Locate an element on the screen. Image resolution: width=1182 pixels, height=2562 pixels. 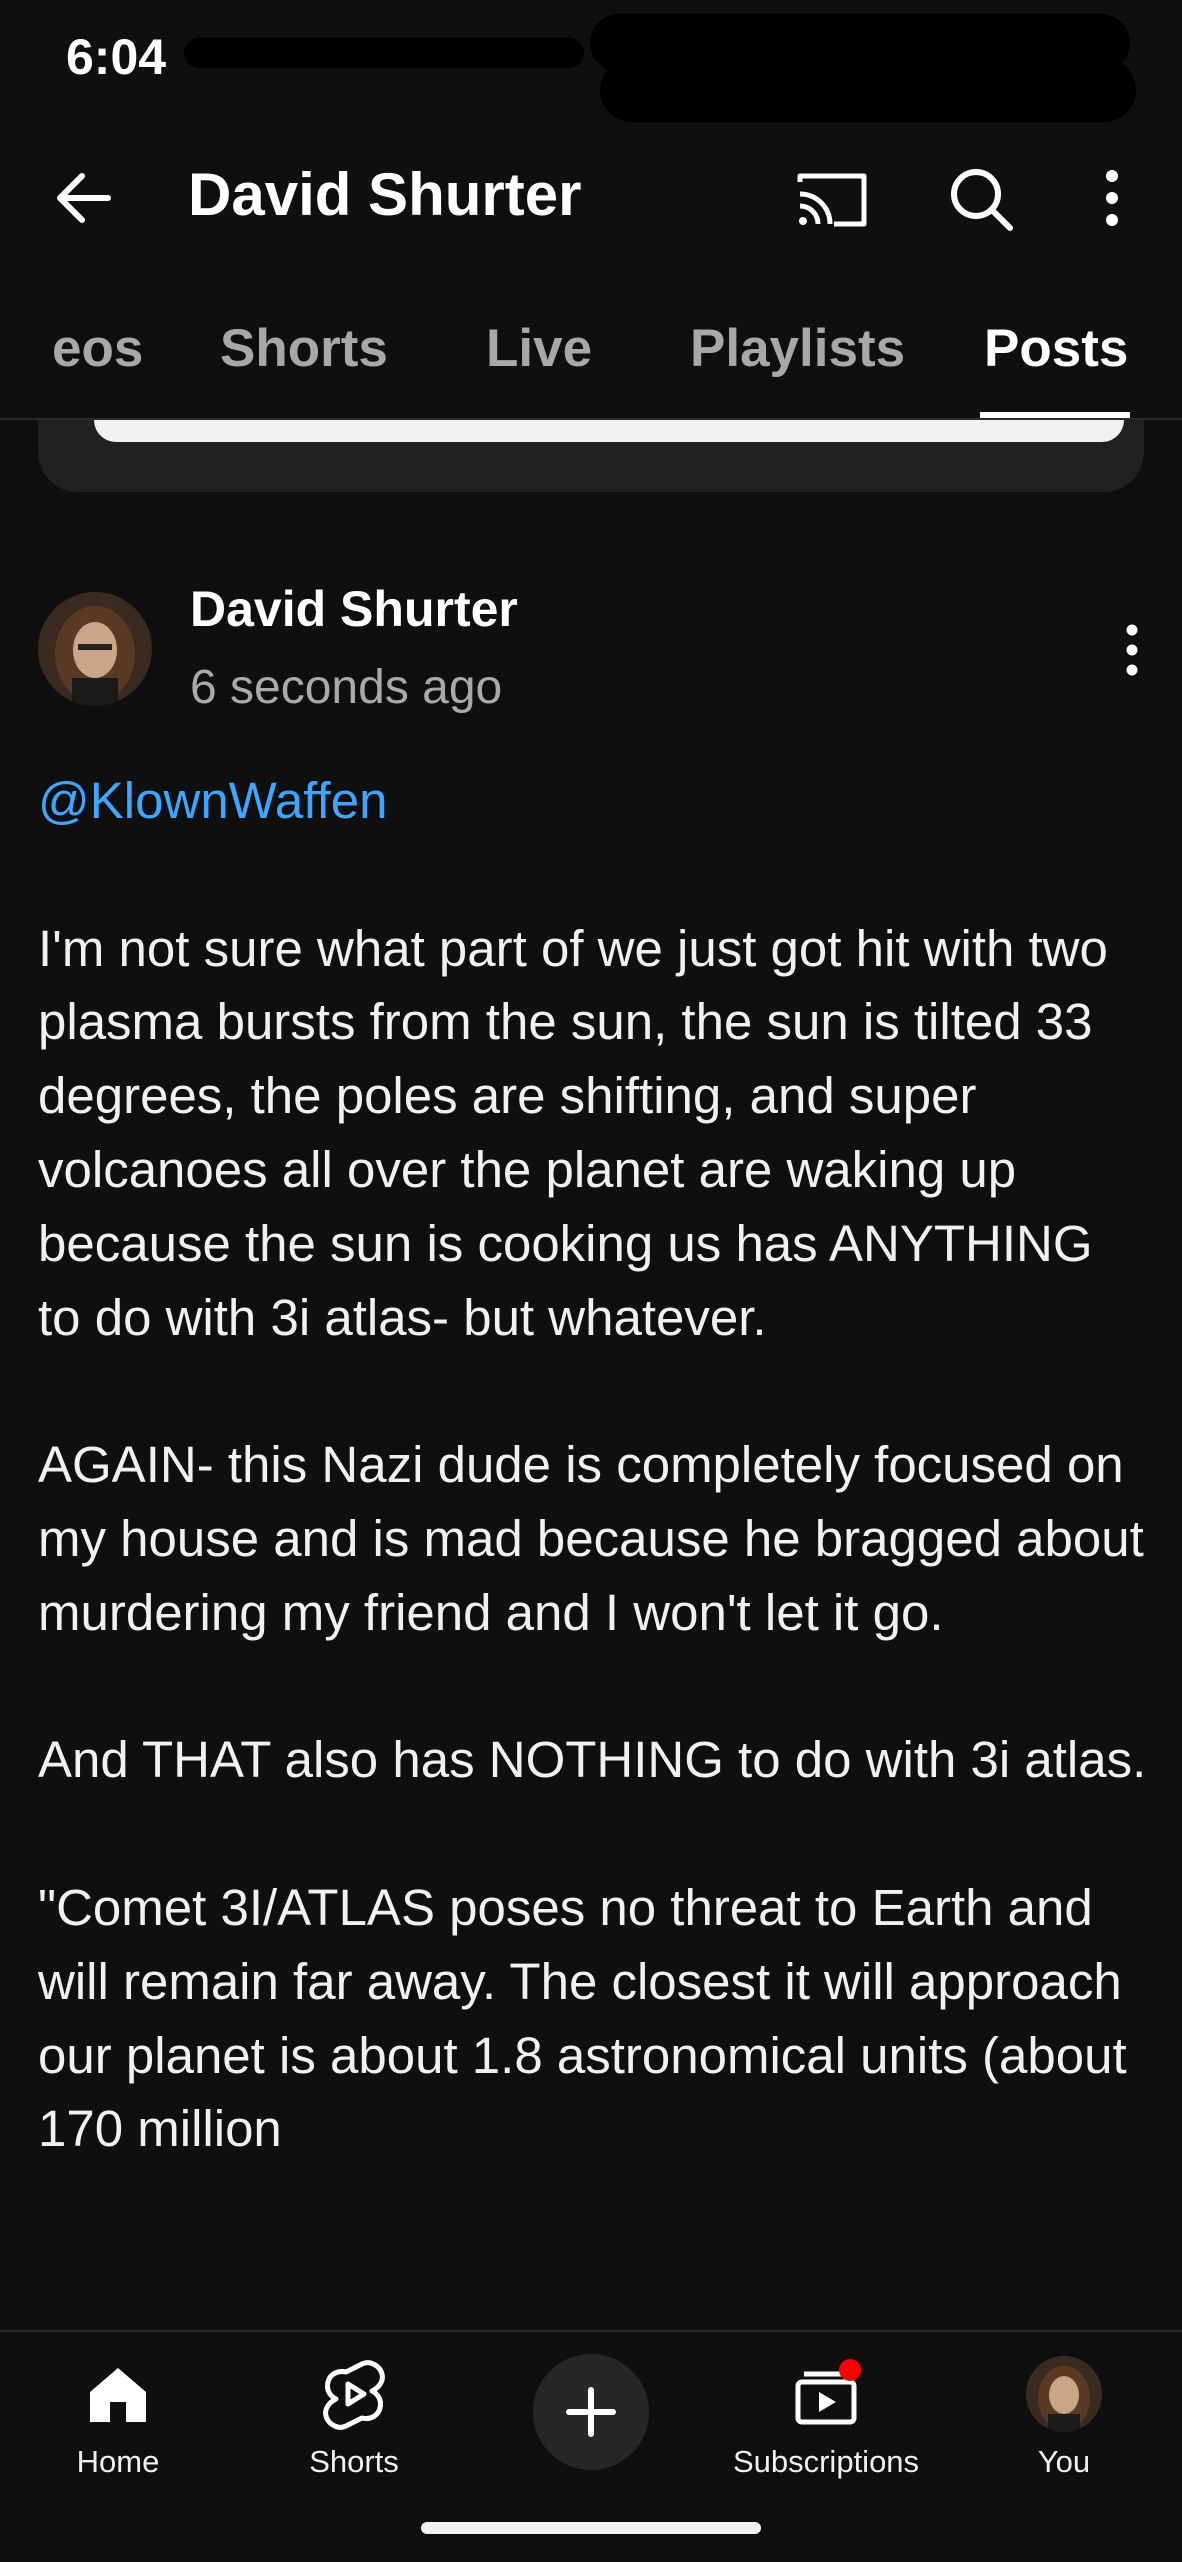
cast-button is located at coordinates (832, 200).